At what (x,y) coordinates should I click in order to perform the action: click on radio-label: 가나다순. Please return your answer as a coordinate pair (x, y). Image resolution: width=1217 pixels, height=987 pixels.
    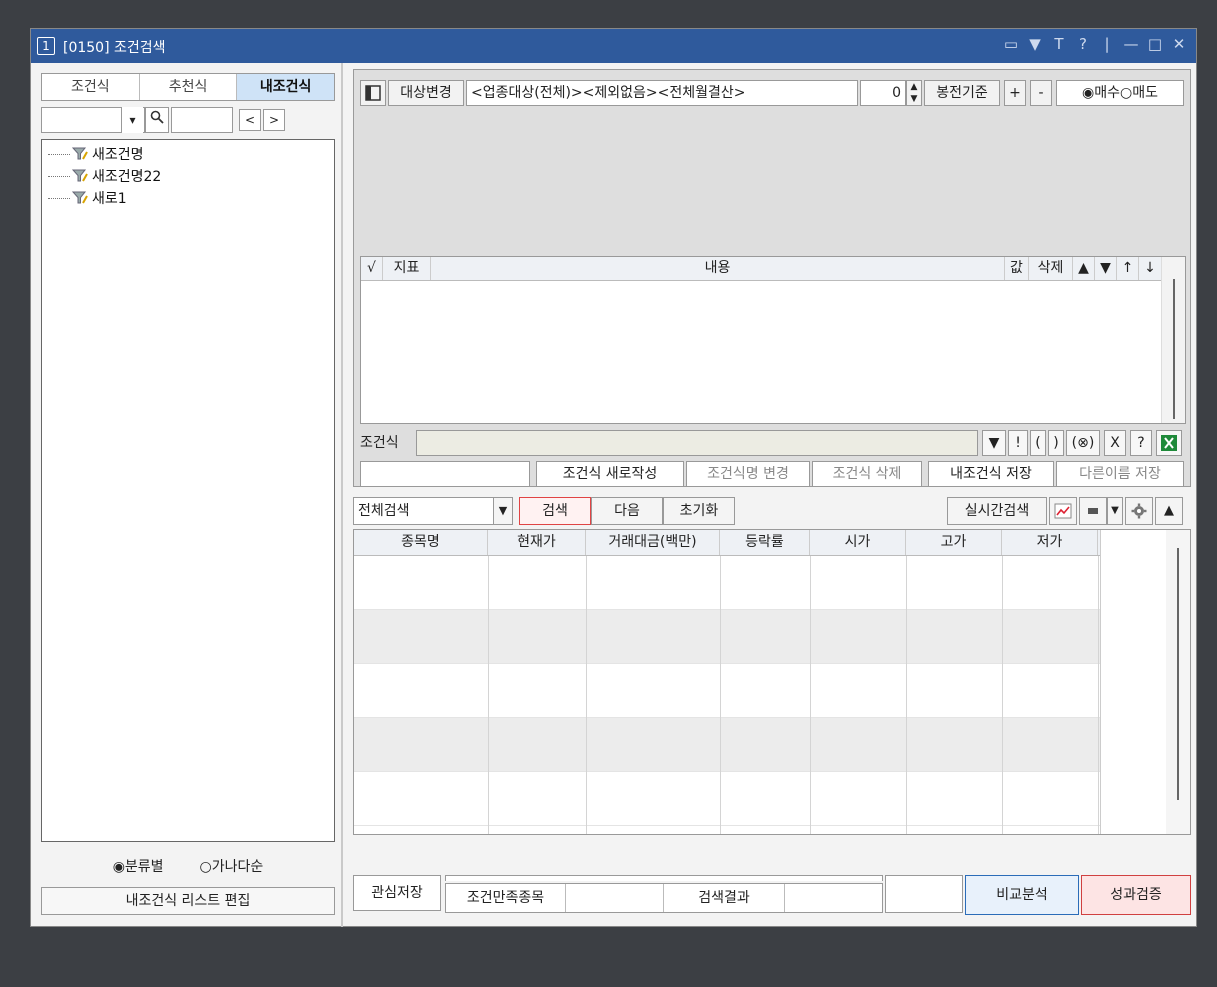
    Looking at the image, I should click on (237, 867).